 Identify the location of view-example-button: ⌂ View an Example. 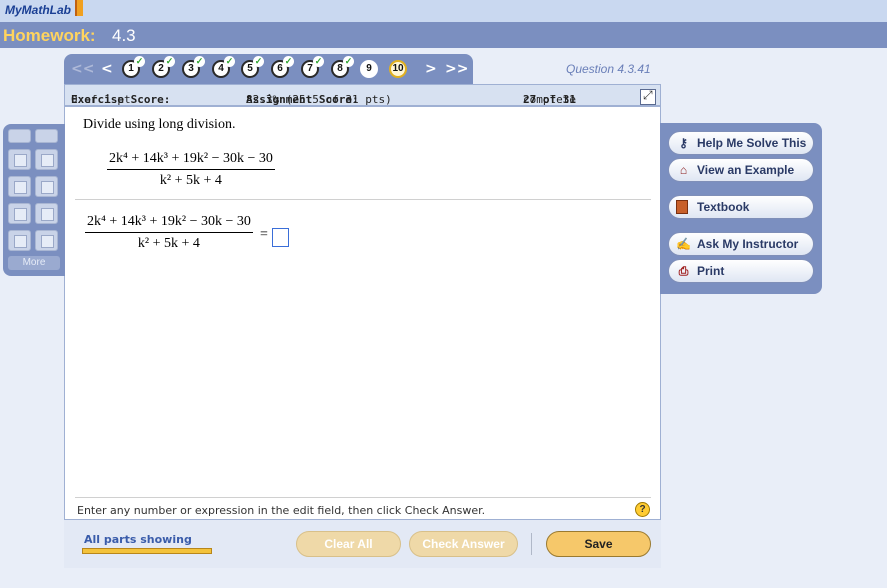
(741, 170).